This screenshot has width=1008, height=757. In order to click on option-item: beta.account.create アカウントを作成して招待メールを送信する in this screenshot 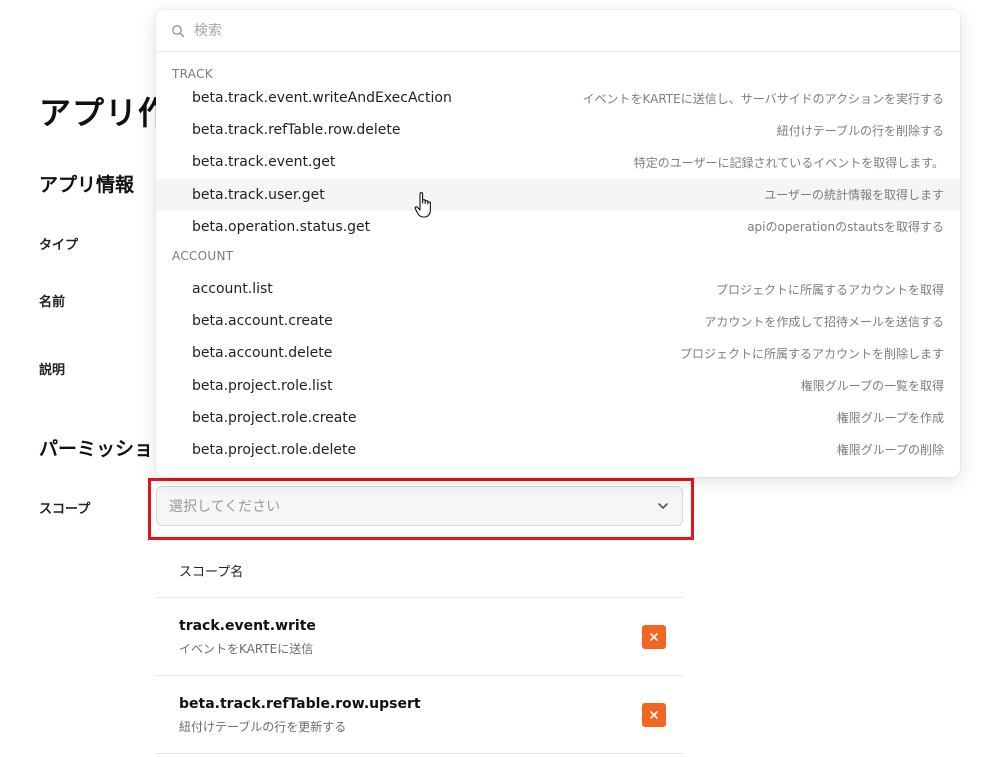, I will do `click(558, 321)`.